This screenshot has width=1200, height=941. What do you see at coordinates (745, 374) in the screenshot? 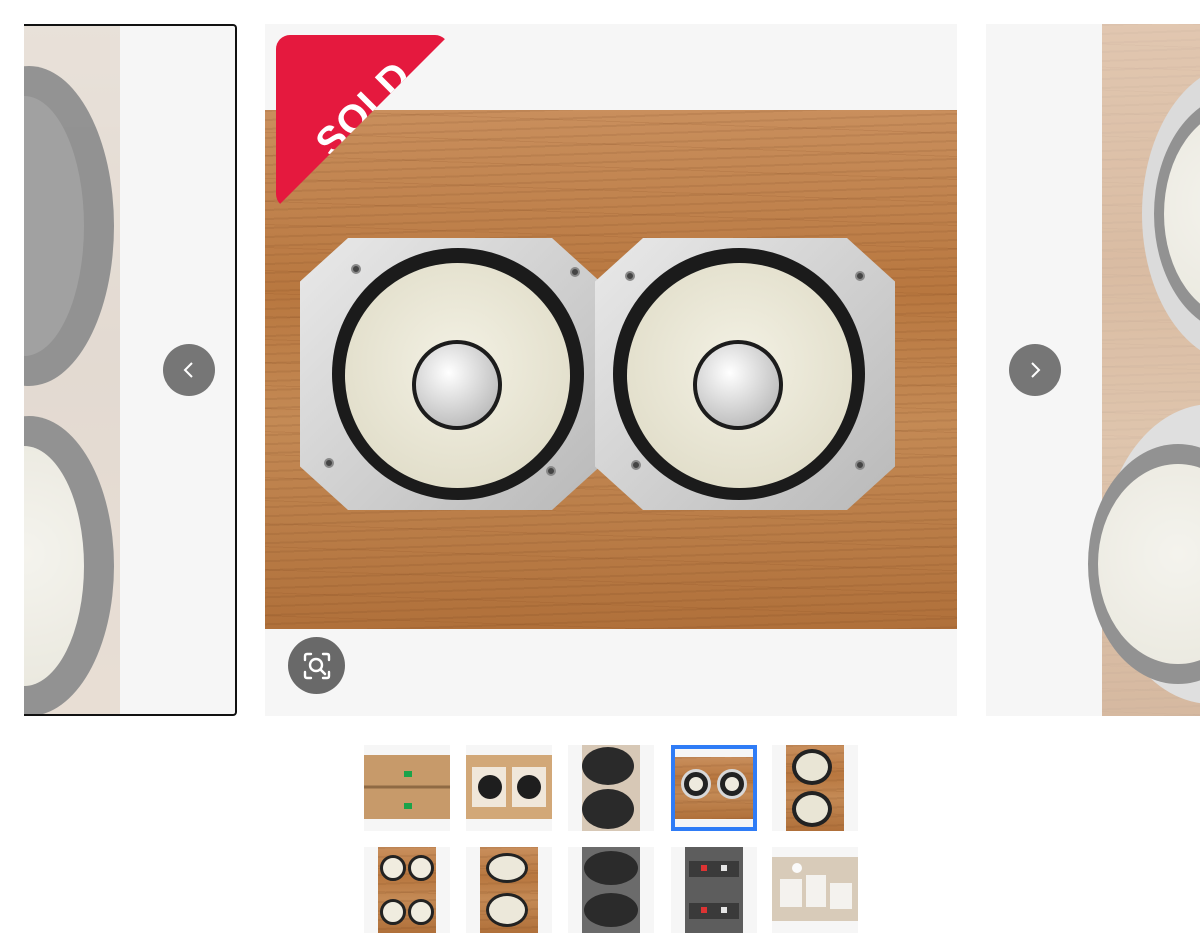
I see `speaker-right` at bounding box center [745, 374].